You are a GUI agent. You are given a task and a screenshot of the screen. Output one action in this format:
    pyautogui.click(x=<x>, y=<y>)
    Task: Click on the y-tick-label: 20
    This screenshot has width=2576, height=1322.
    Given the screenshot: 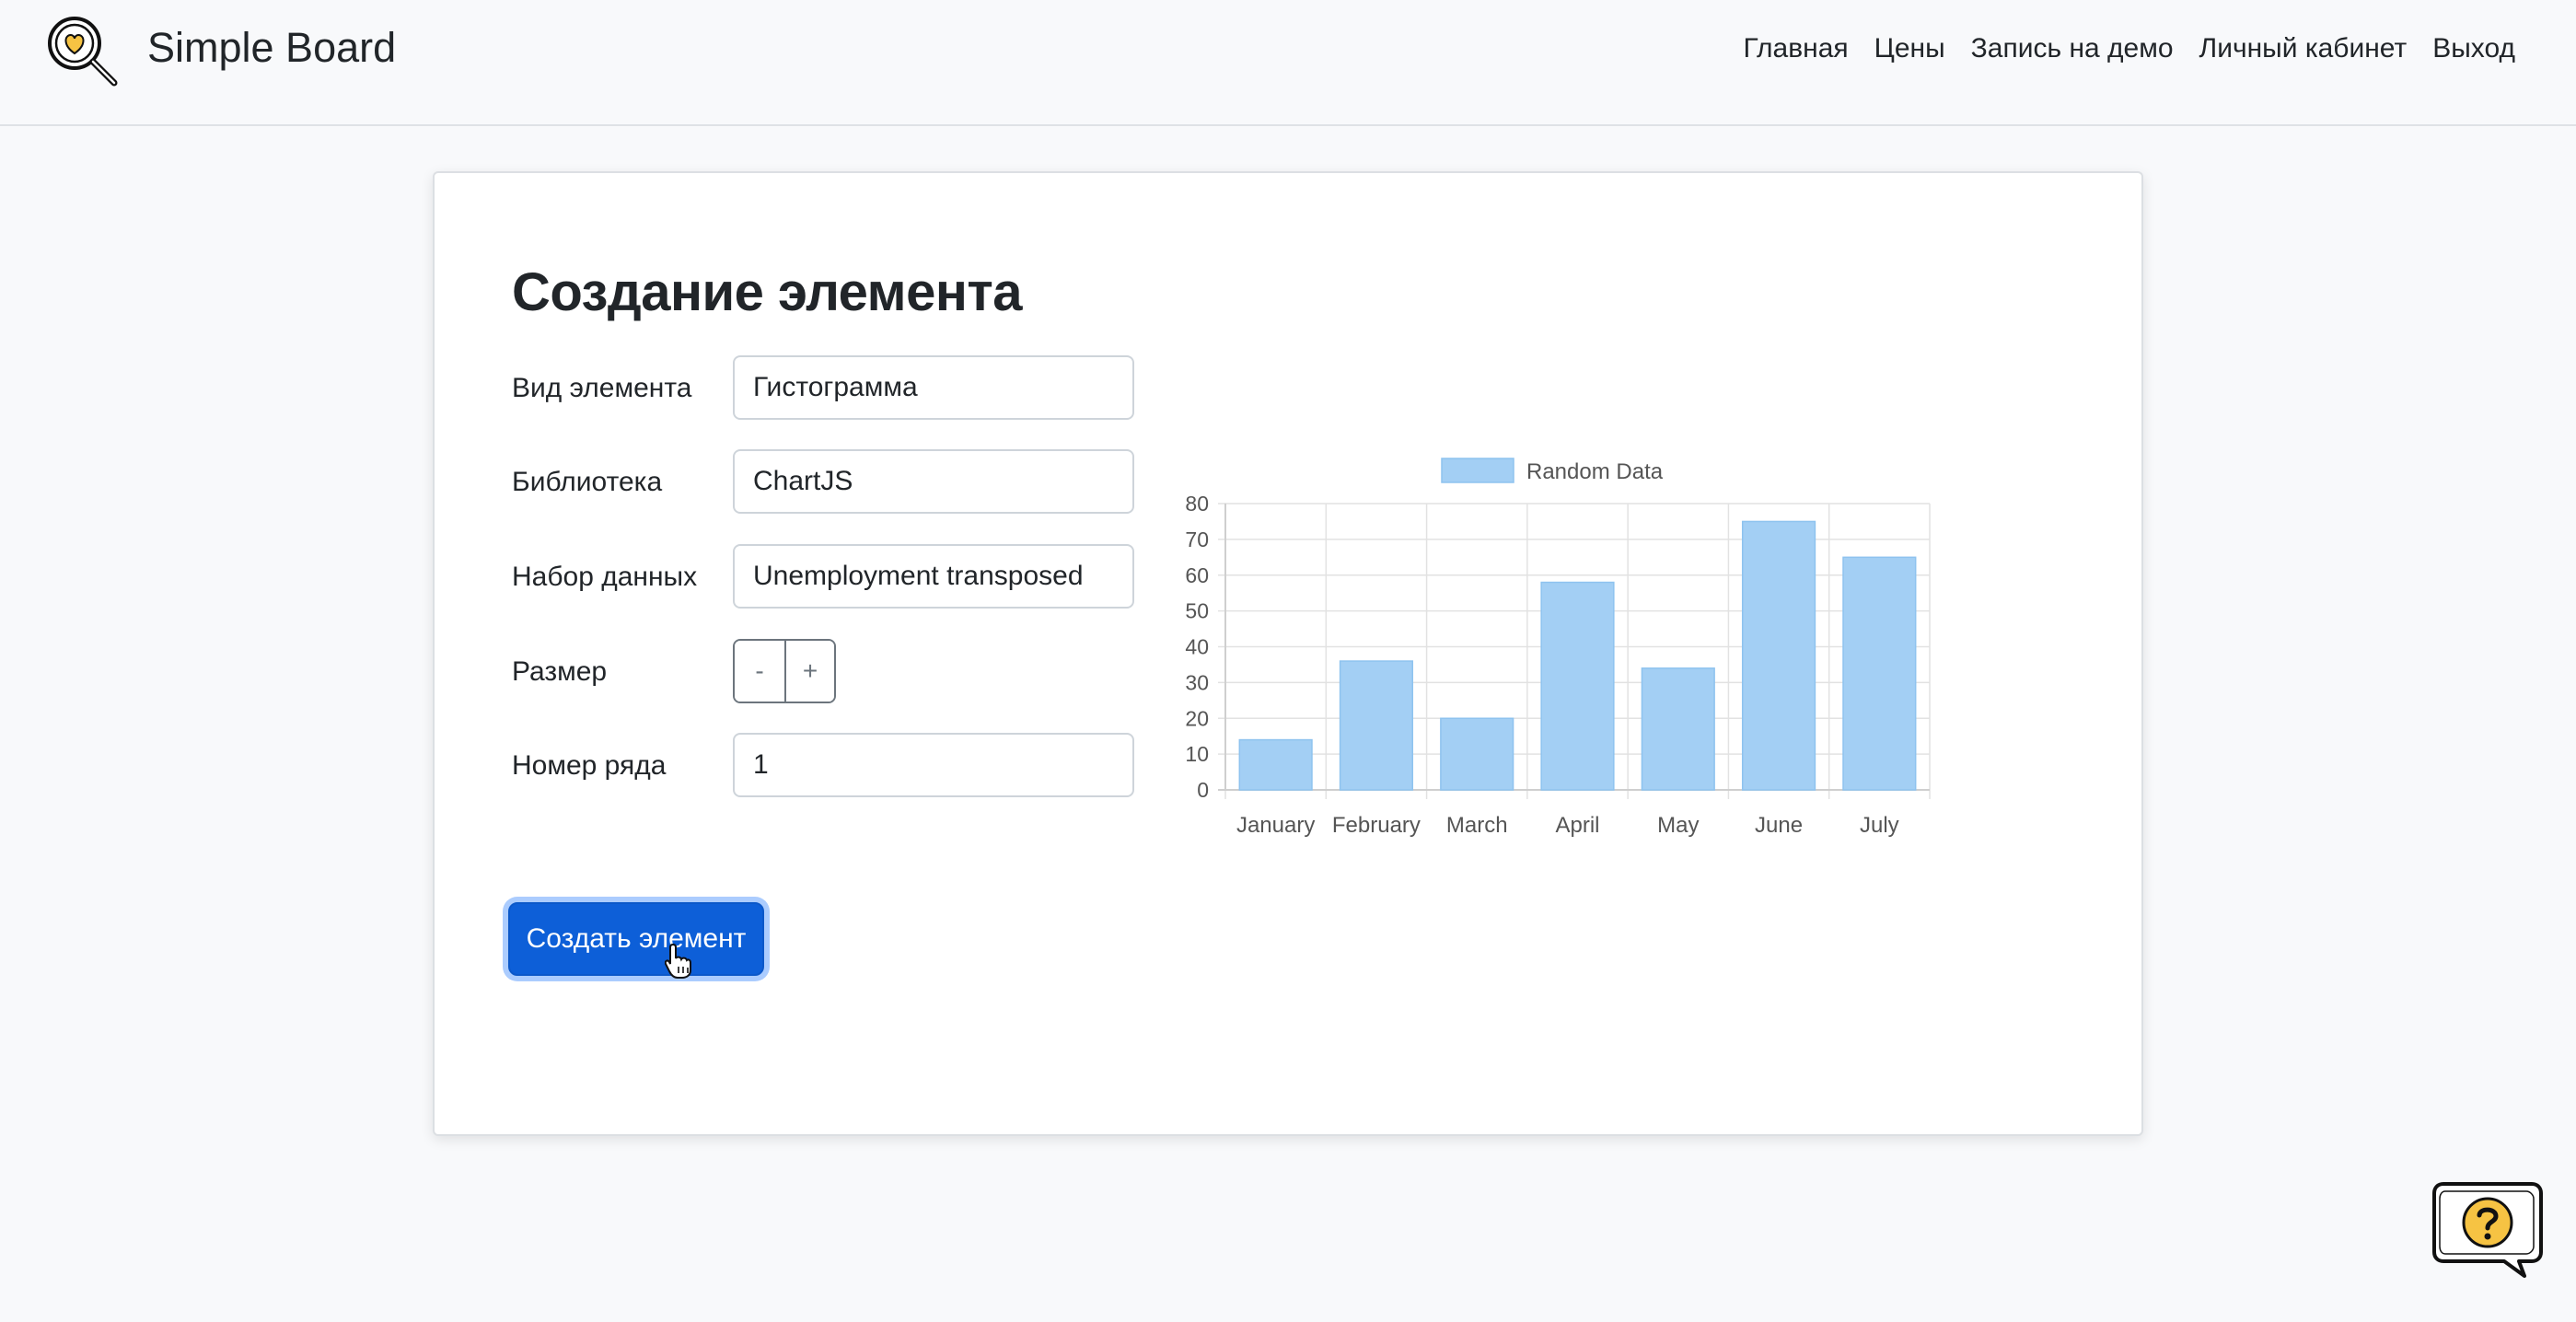 What is the action you would take?
    pyautogui.click(x=1197, y=718)
    